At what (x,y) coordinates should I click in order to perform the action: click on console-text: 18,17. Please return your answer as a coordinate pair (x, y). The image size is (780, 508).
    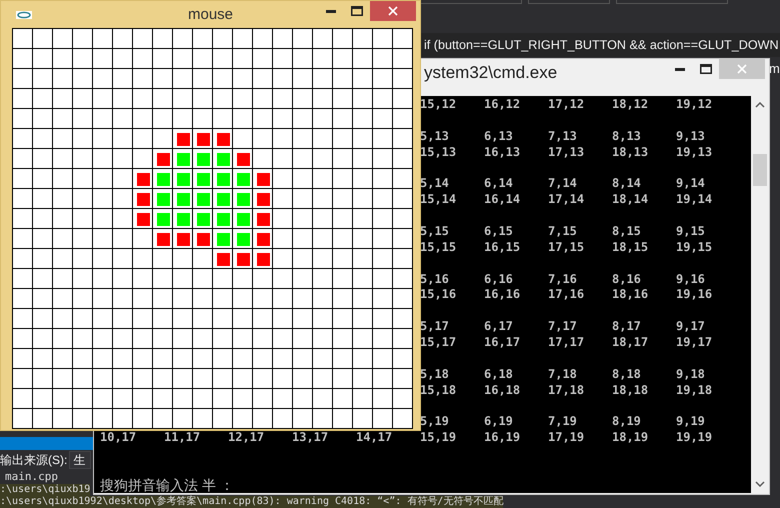
    Looking at the image, I should click on (631, 342).